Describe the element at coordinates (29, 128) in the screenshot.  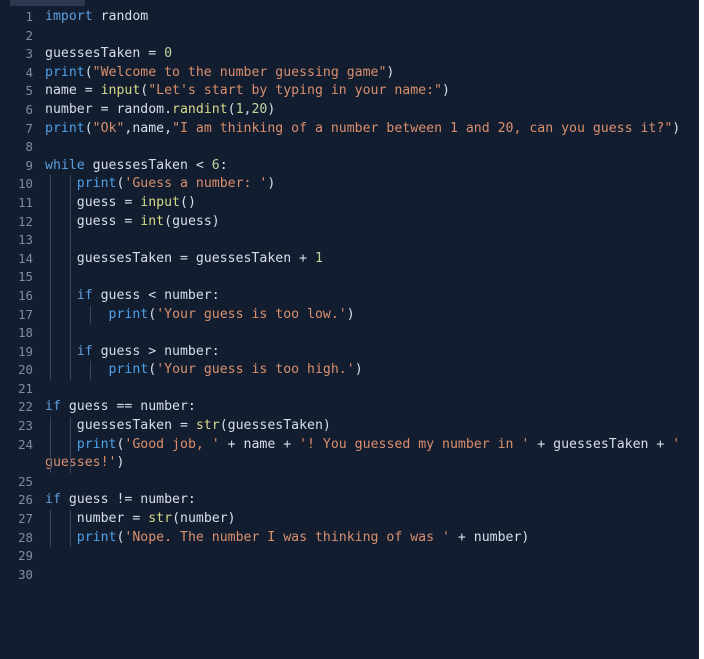
I see `line-number: 7` at that location.